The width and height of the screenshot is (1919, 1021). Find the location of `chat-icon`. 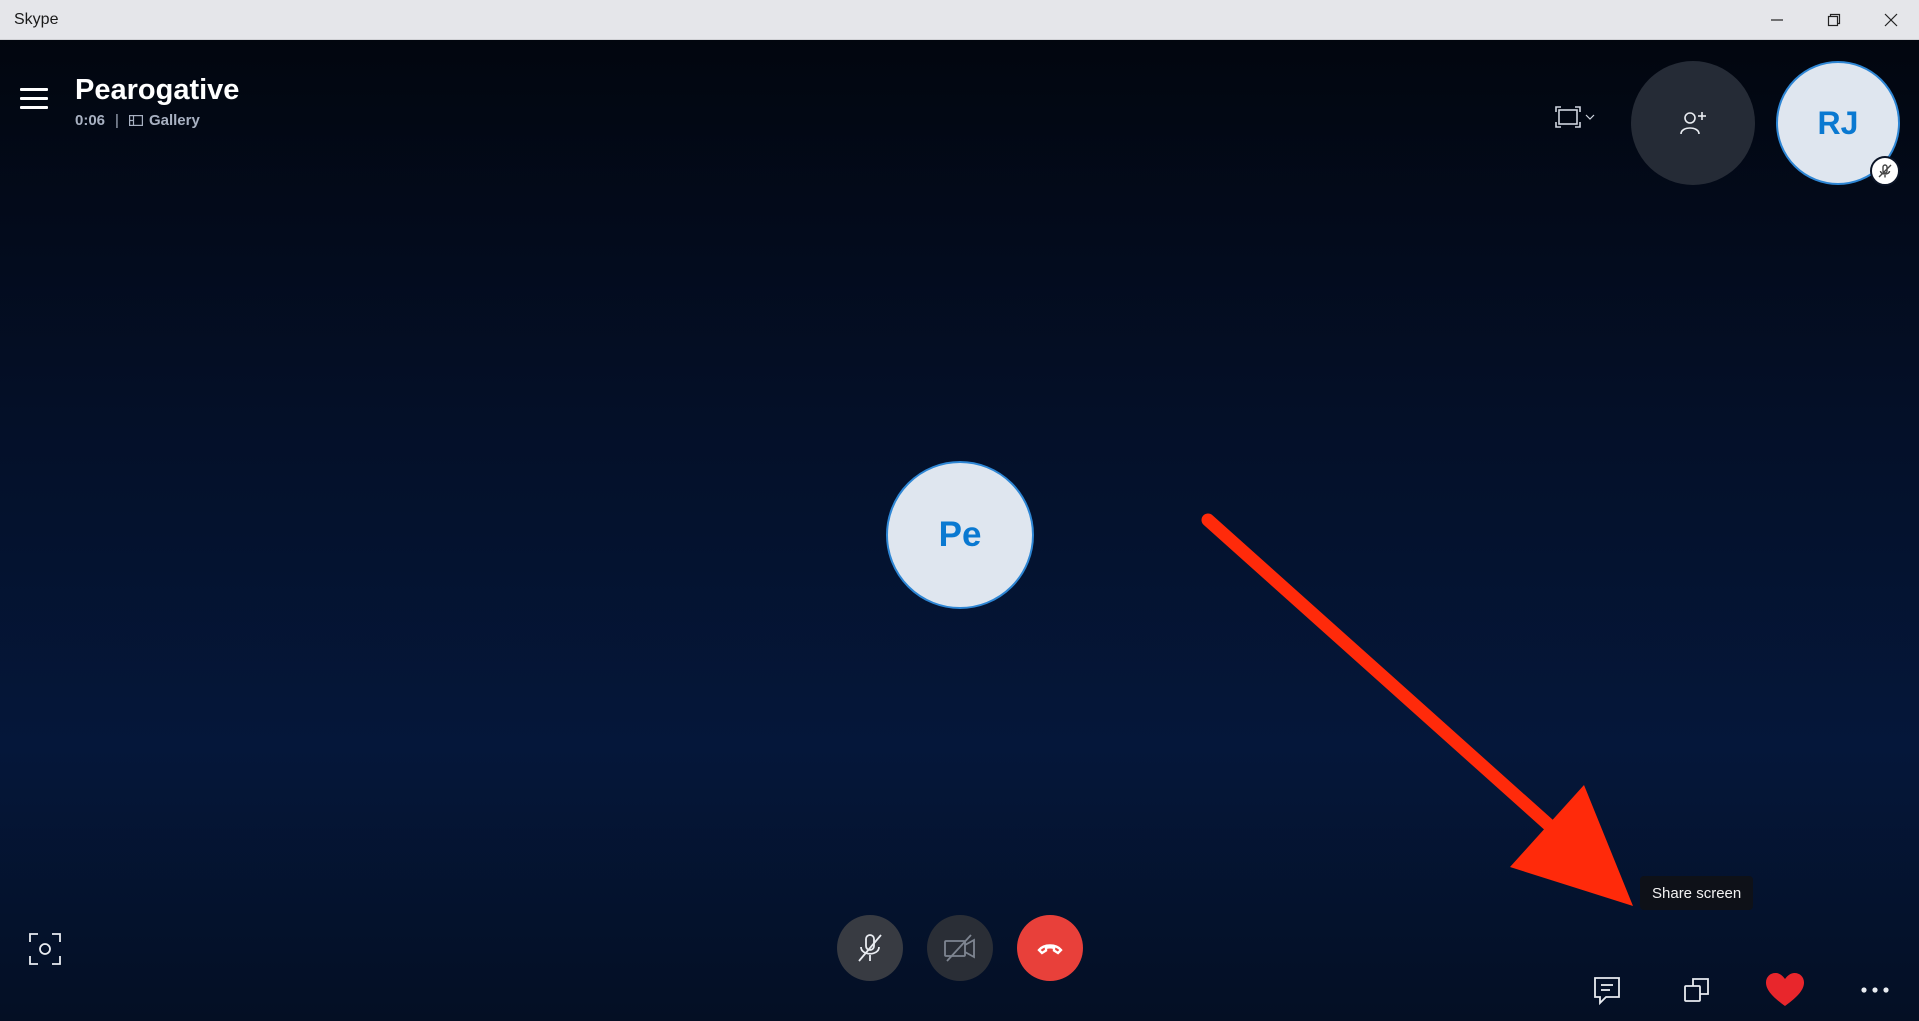

chat-icon is located at coordinates (1607, 991).